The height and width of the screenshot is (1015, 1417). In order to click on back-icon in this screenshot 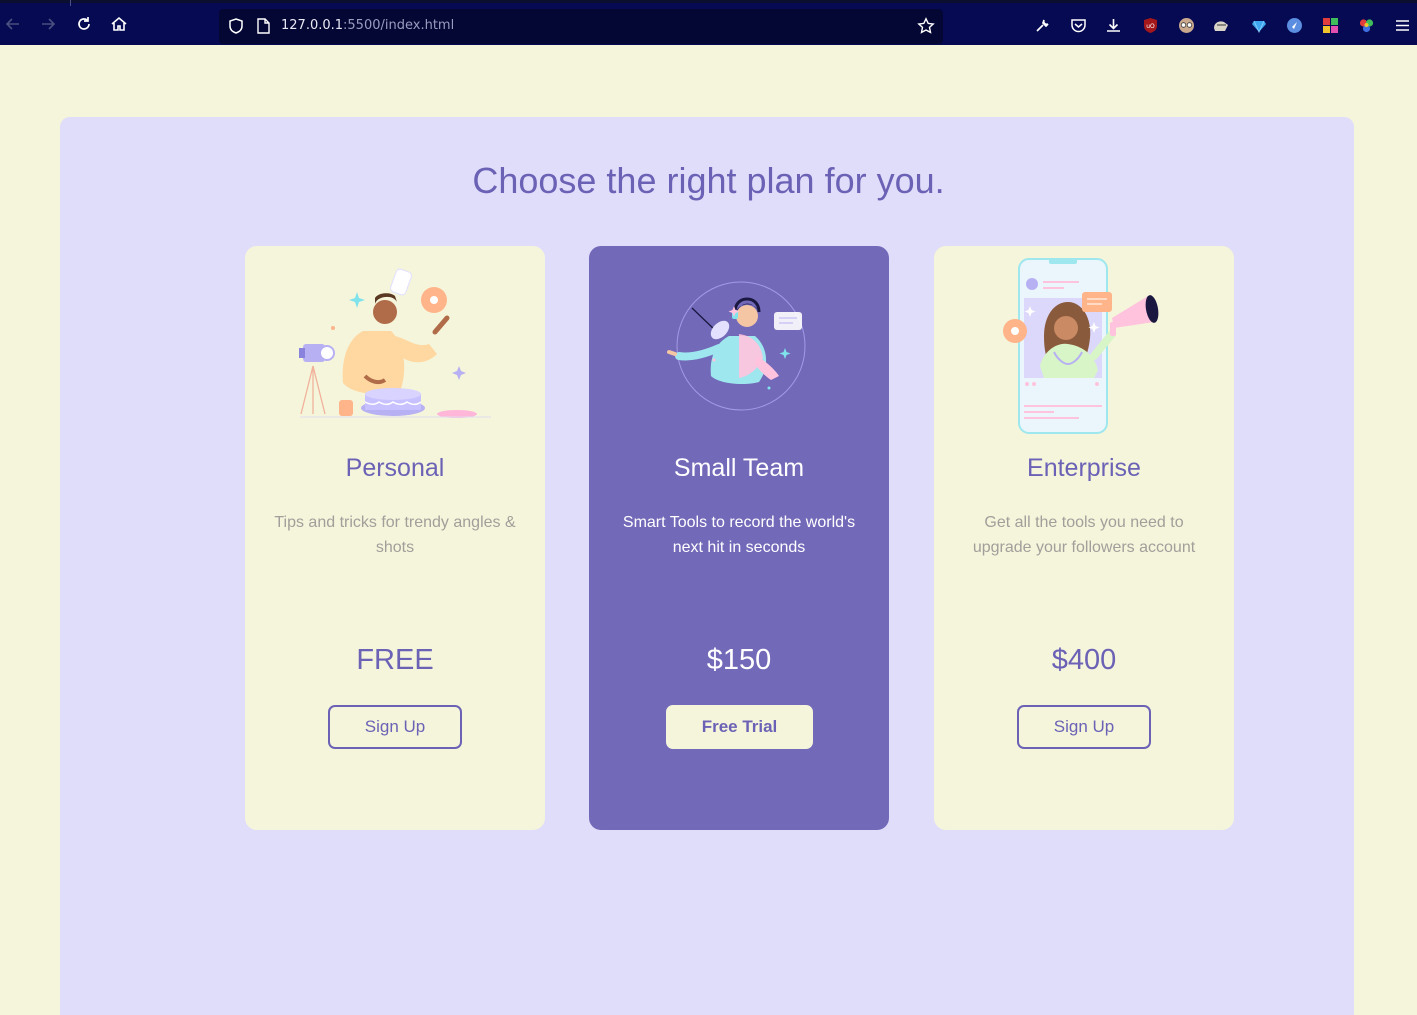, I will do `click(13, 24)`.